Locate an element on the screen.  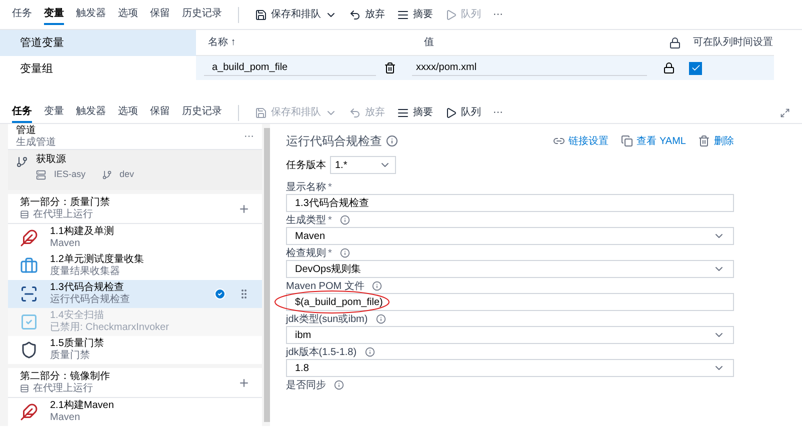
checkbox-icon is located at coordinates (29, 322).